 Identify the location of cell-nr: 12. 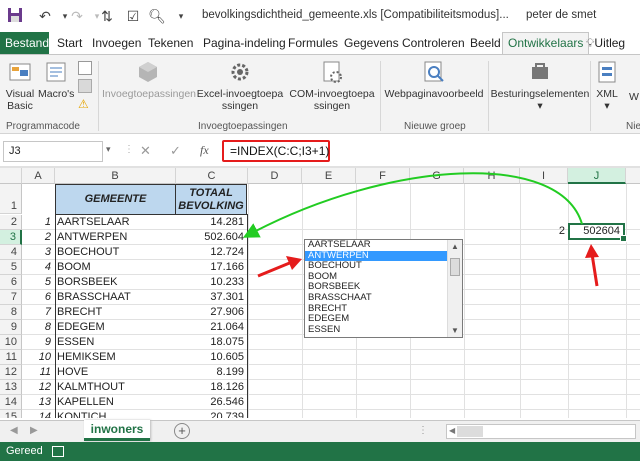
(38, 387).